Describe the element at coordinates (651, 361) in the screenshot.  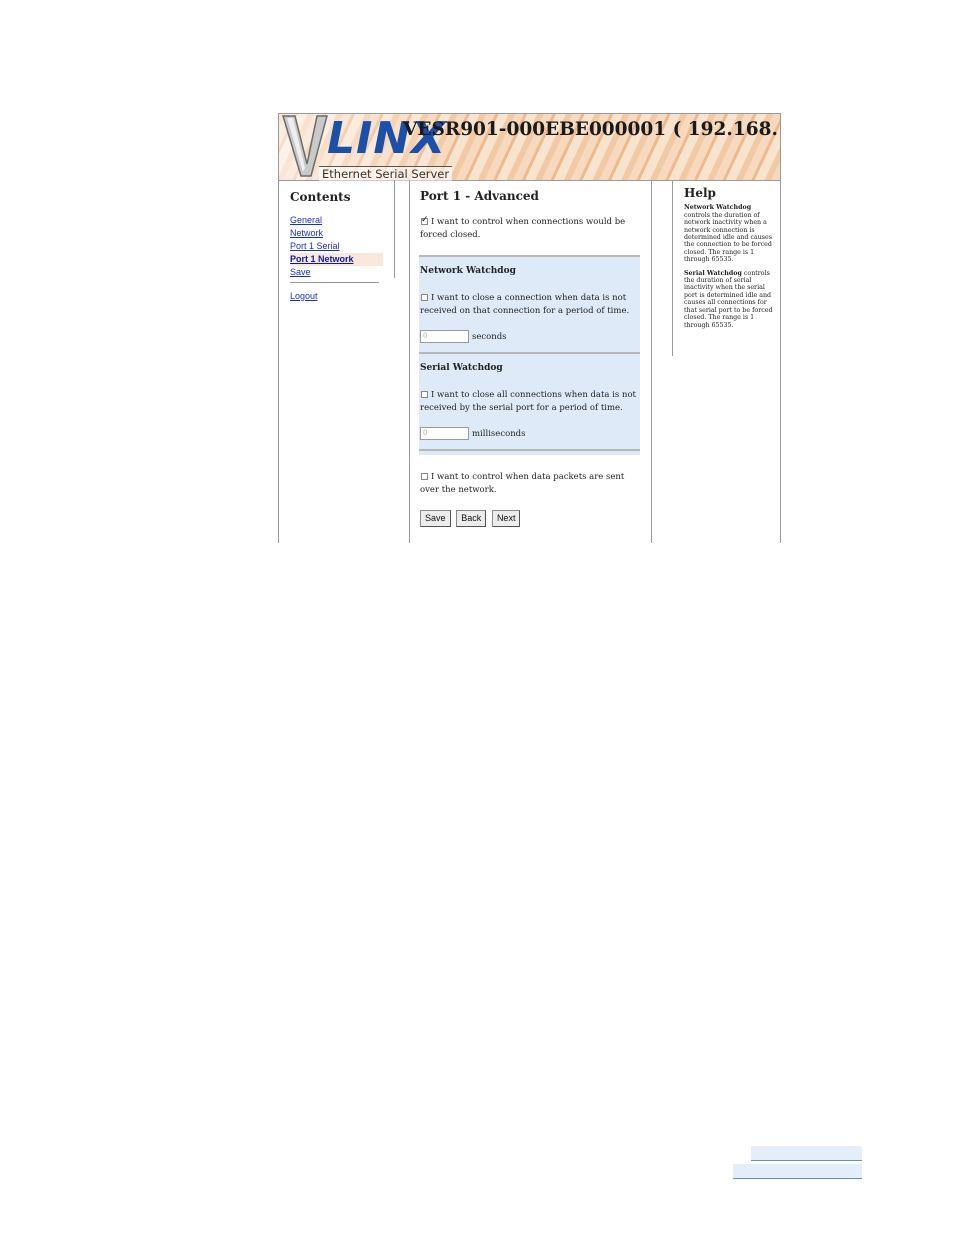
I see `main-right-divider` at that location.